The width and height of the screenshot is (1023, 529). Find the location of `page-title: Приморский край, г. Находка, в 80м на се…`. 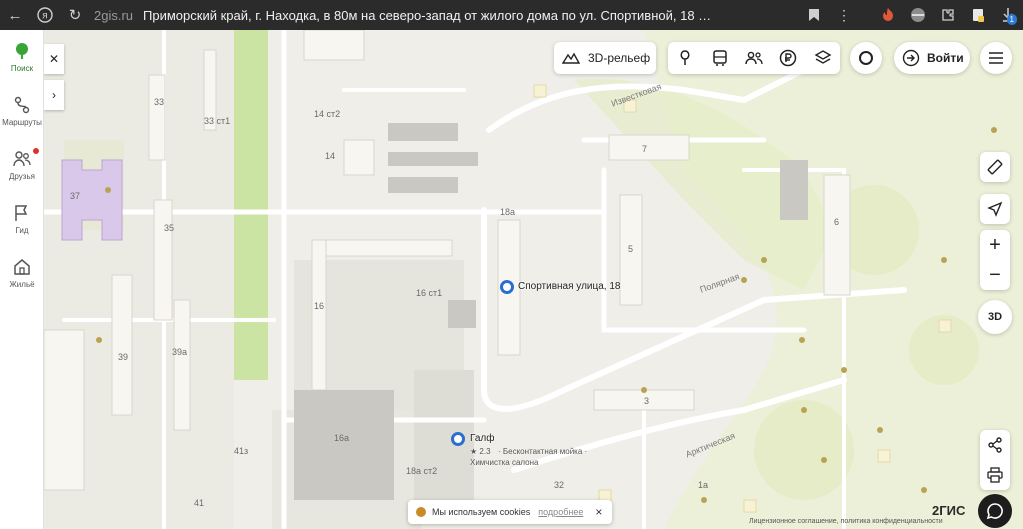

page-title: Приморский край, г. Находка, в 80м на се… is located at coordinates (428, 15).